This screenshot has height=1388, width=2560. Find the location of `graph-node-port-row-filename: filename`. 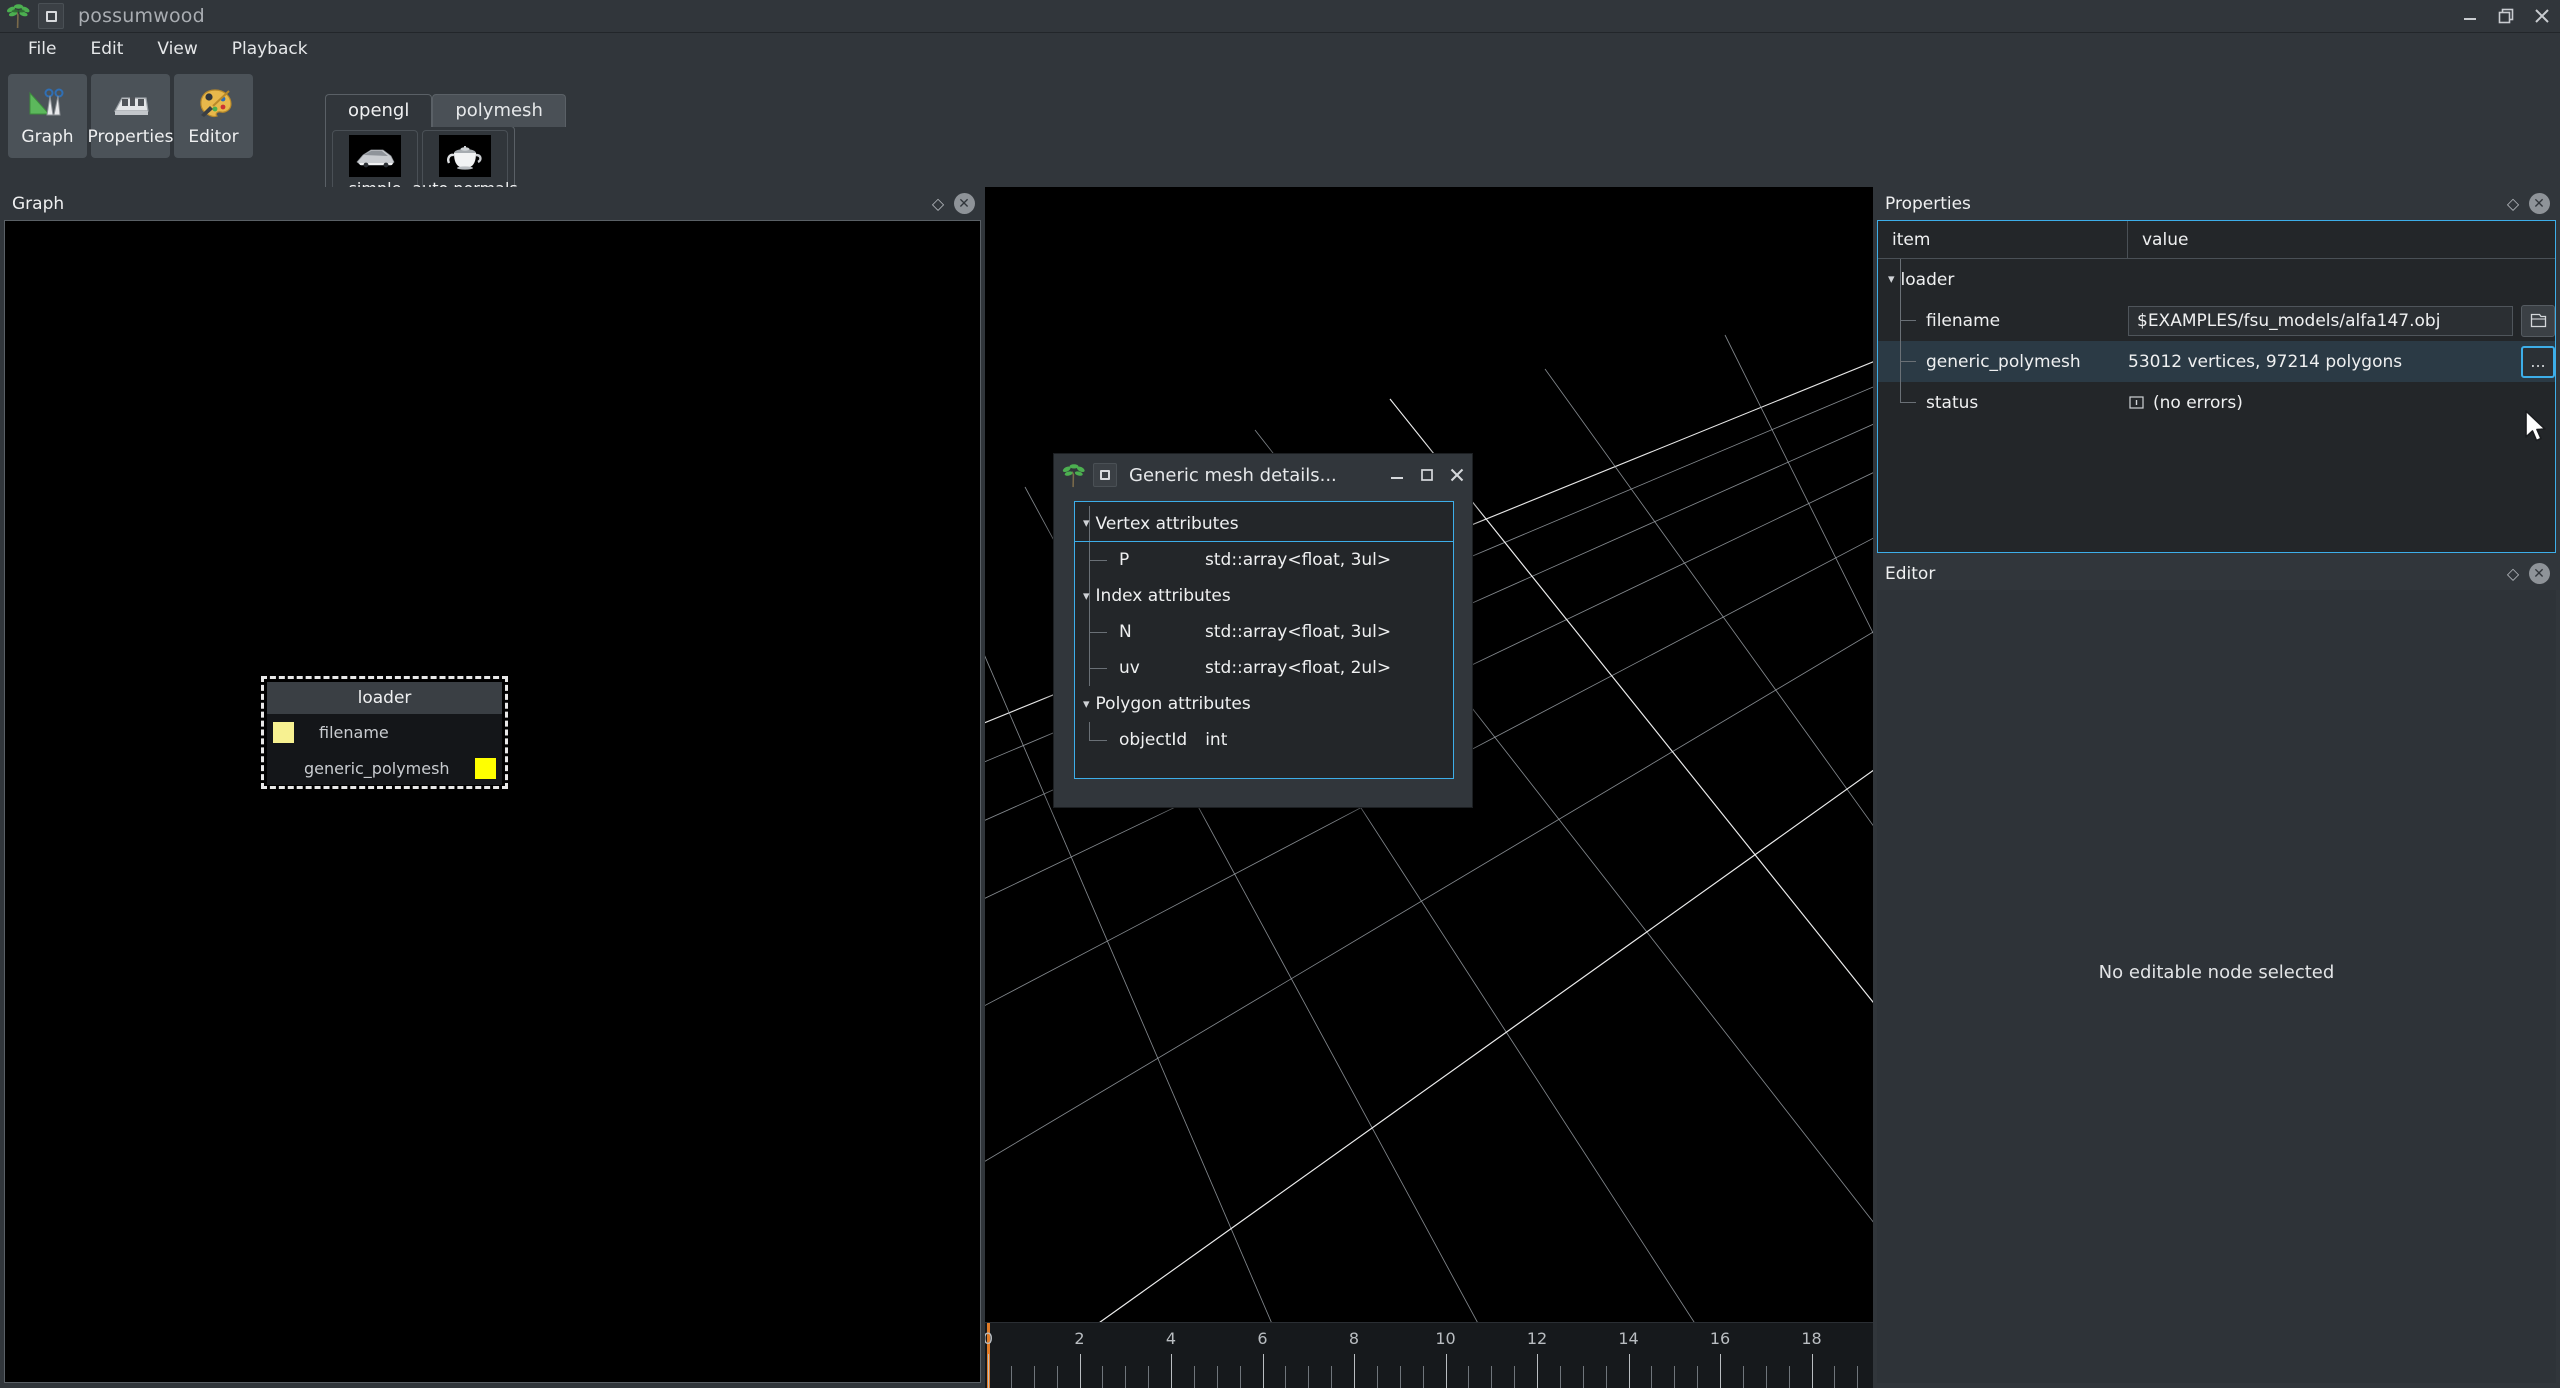

graph-node-port-row-filename: filename is located at coordinates (384, 732).